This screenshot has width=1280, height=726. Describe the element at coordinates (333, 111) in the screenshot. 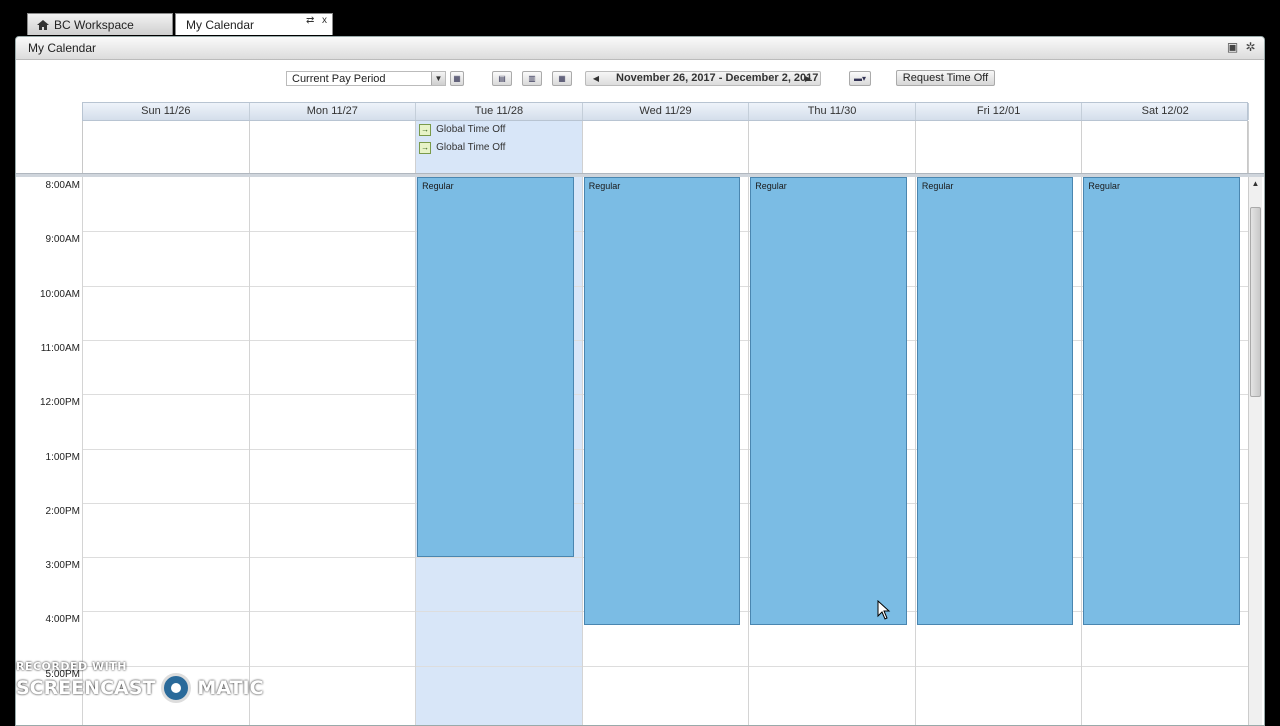

I see `day-header: Mon 11/27` at that location.